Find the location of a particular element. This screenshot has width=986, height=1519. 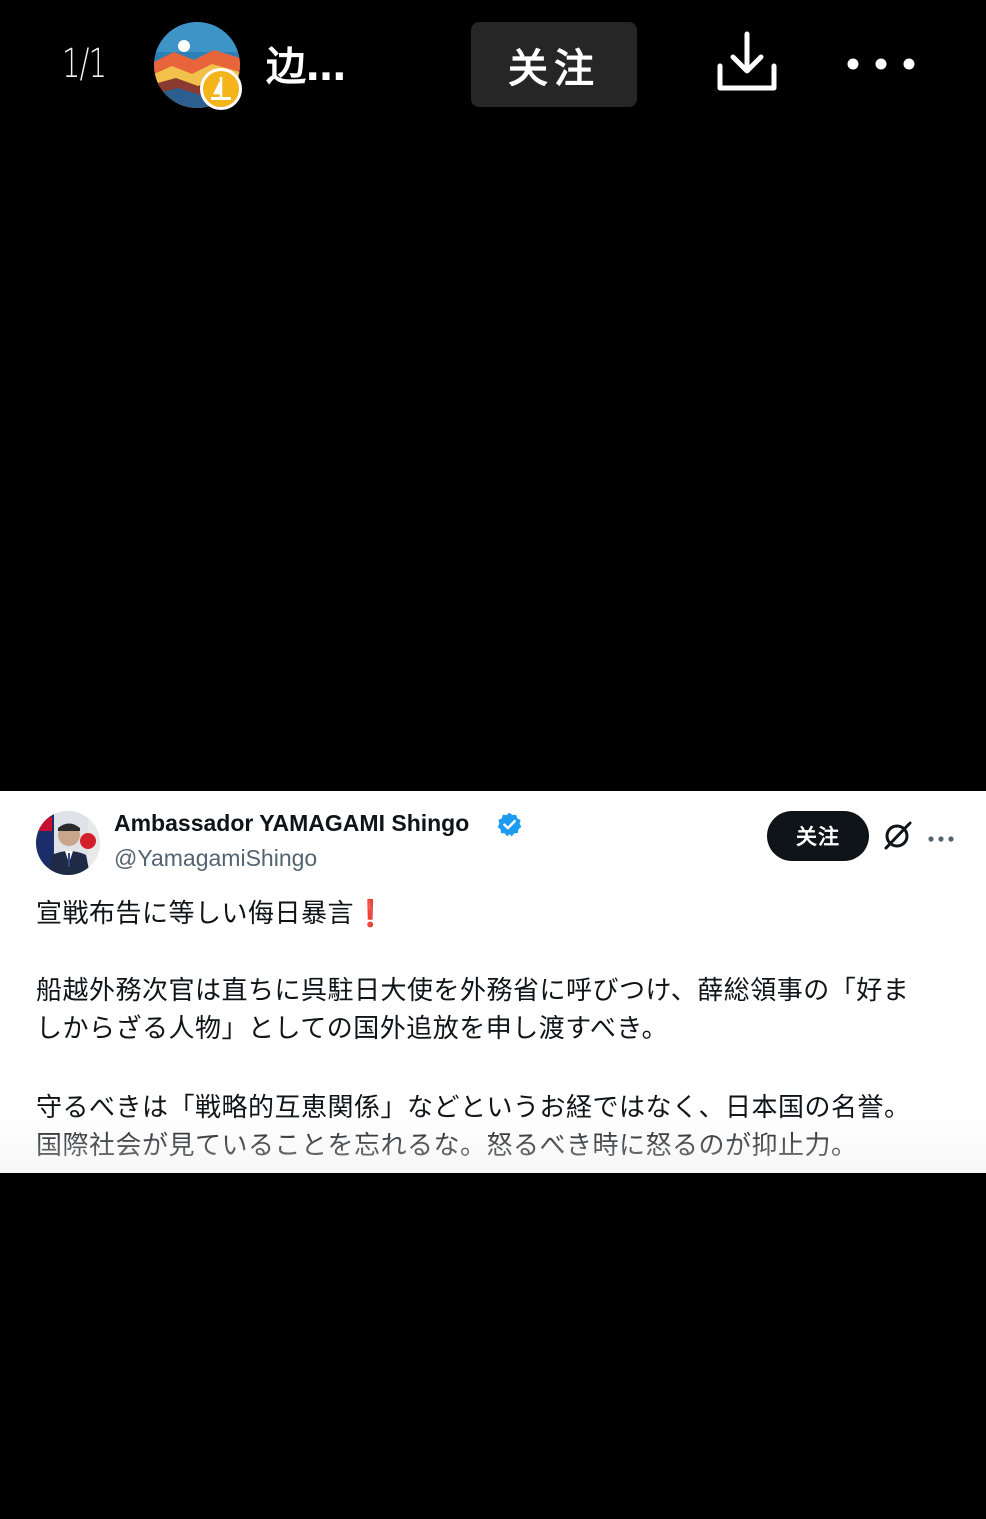

tweet-paragraph-3-line-1: 守るべきは「戦略的互恵関係」などというお経ではなく、日本国の名誉。 is located at coordinates (473, 1108).